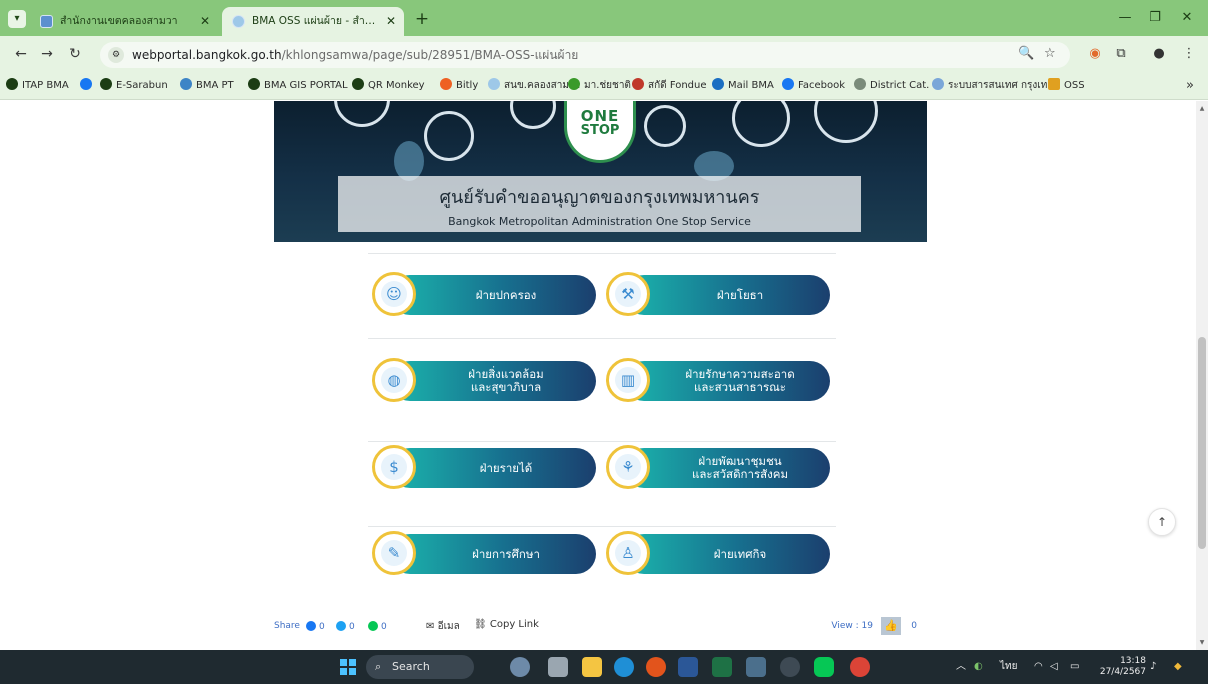  What do you see at coordinates (134, 86) in the screenshot?
I see `bookmark-item: E-Sarabun` at bounding box center [134, 86].